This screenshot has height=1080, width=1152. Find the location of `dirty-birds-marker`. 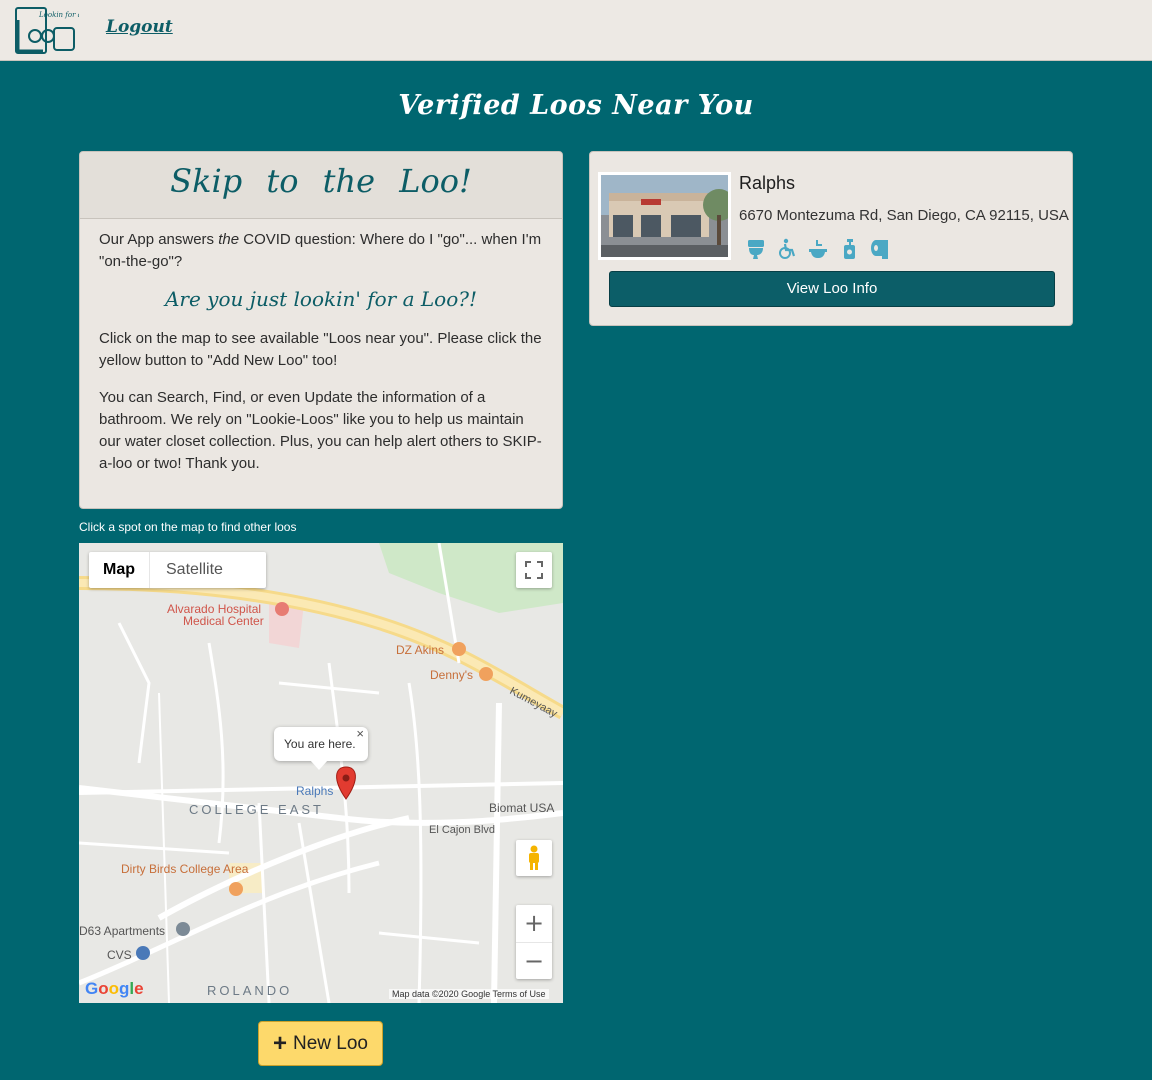

dirty-birds-marker is located at coordinates (236, 889).